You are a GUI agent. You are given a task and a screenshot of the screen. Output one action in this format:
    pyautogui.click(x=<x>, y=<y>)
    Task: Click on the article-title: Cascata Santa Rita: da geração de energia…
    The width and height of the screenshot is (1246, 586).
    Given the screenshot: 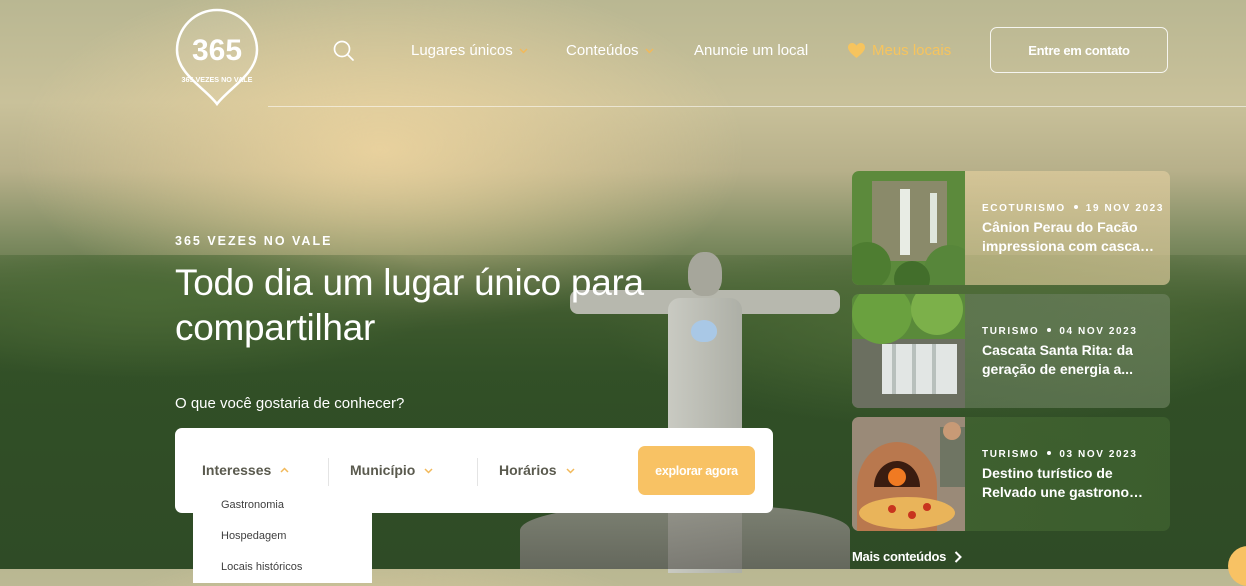 What is the action you would take?
    pyautogui.click(x=1068, y=360)
    